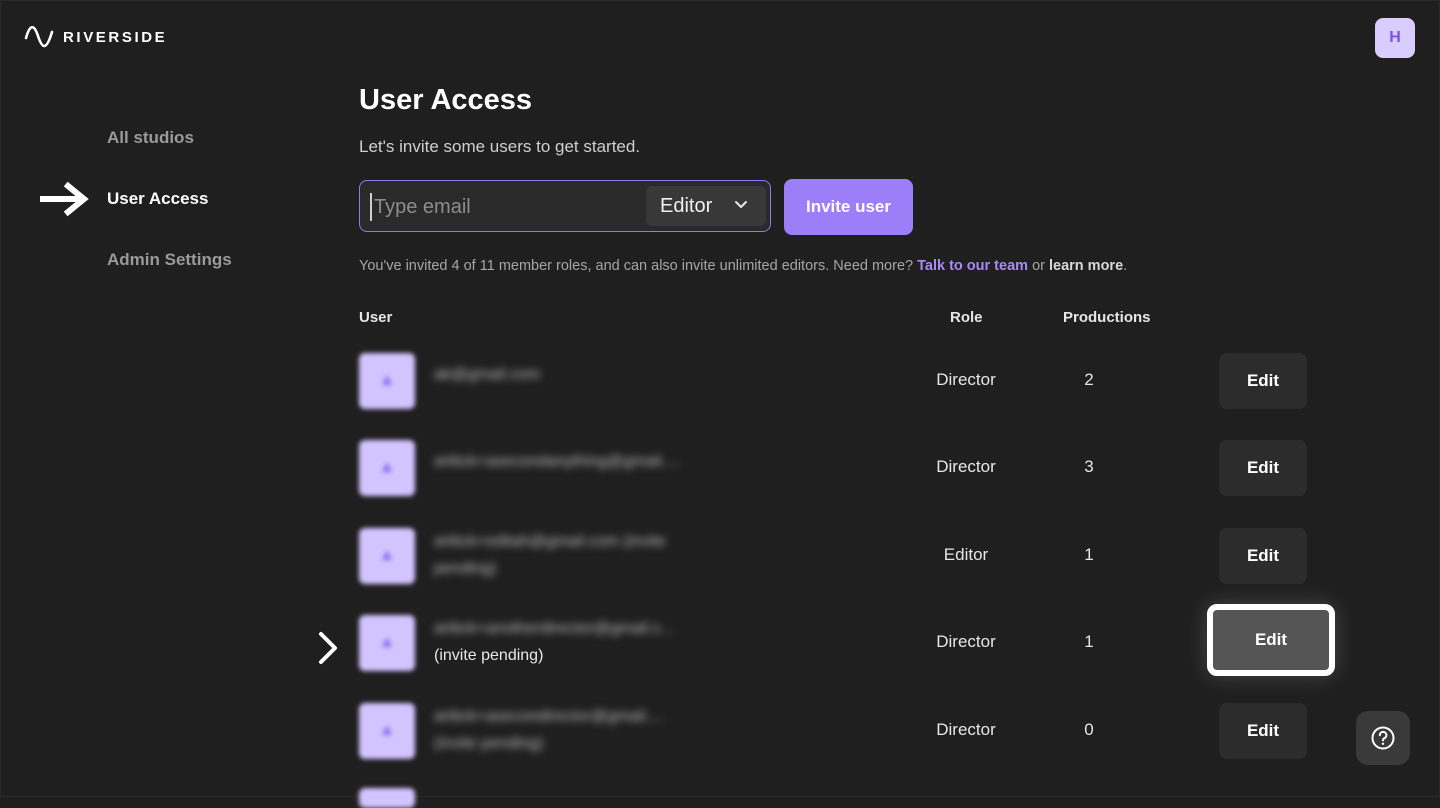 The image size is (1440, 808). I want to click on table-row: ak@gmail.com Director 2 Edit, so click(839, 381).